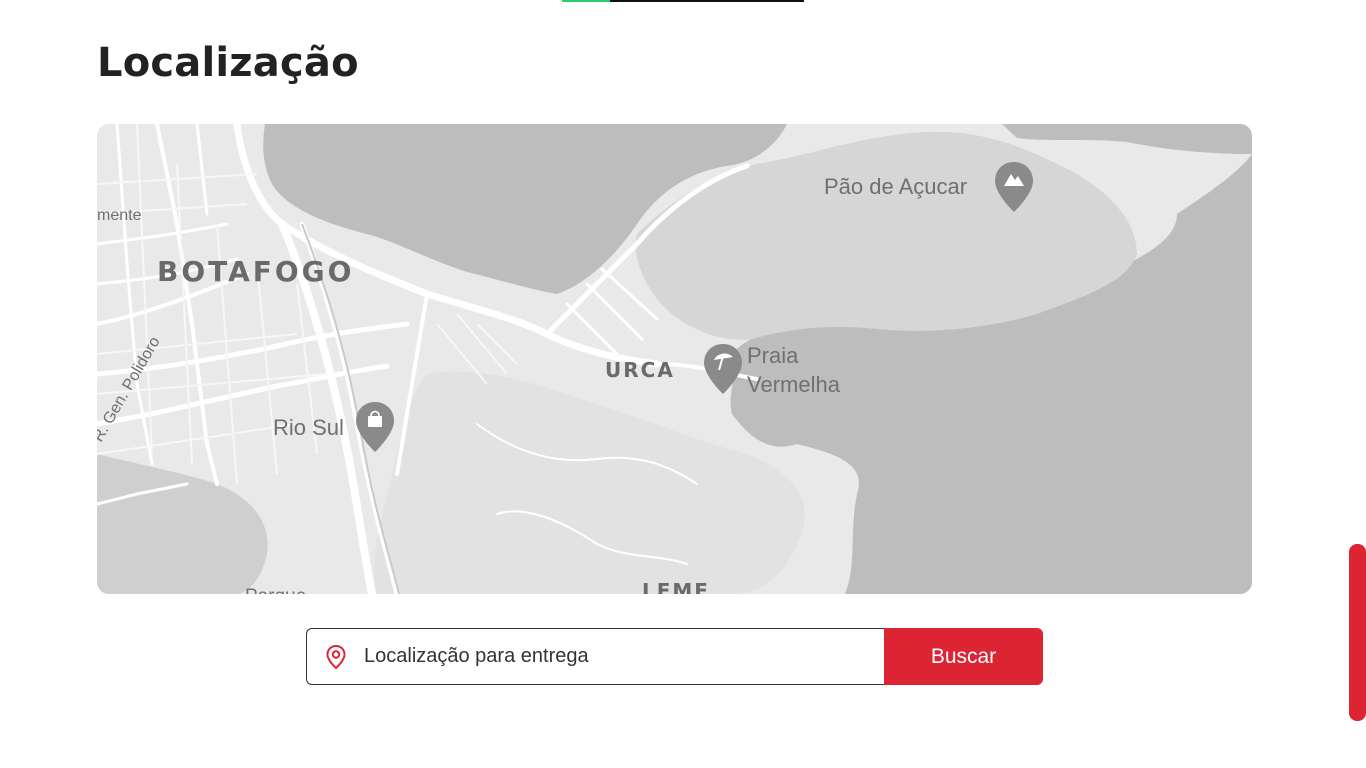  What do you see at coordinates (308, 427) in the screenshot?
I see `poi-rio-sul-label: Rio Sul` at bounding box center [308, 427].